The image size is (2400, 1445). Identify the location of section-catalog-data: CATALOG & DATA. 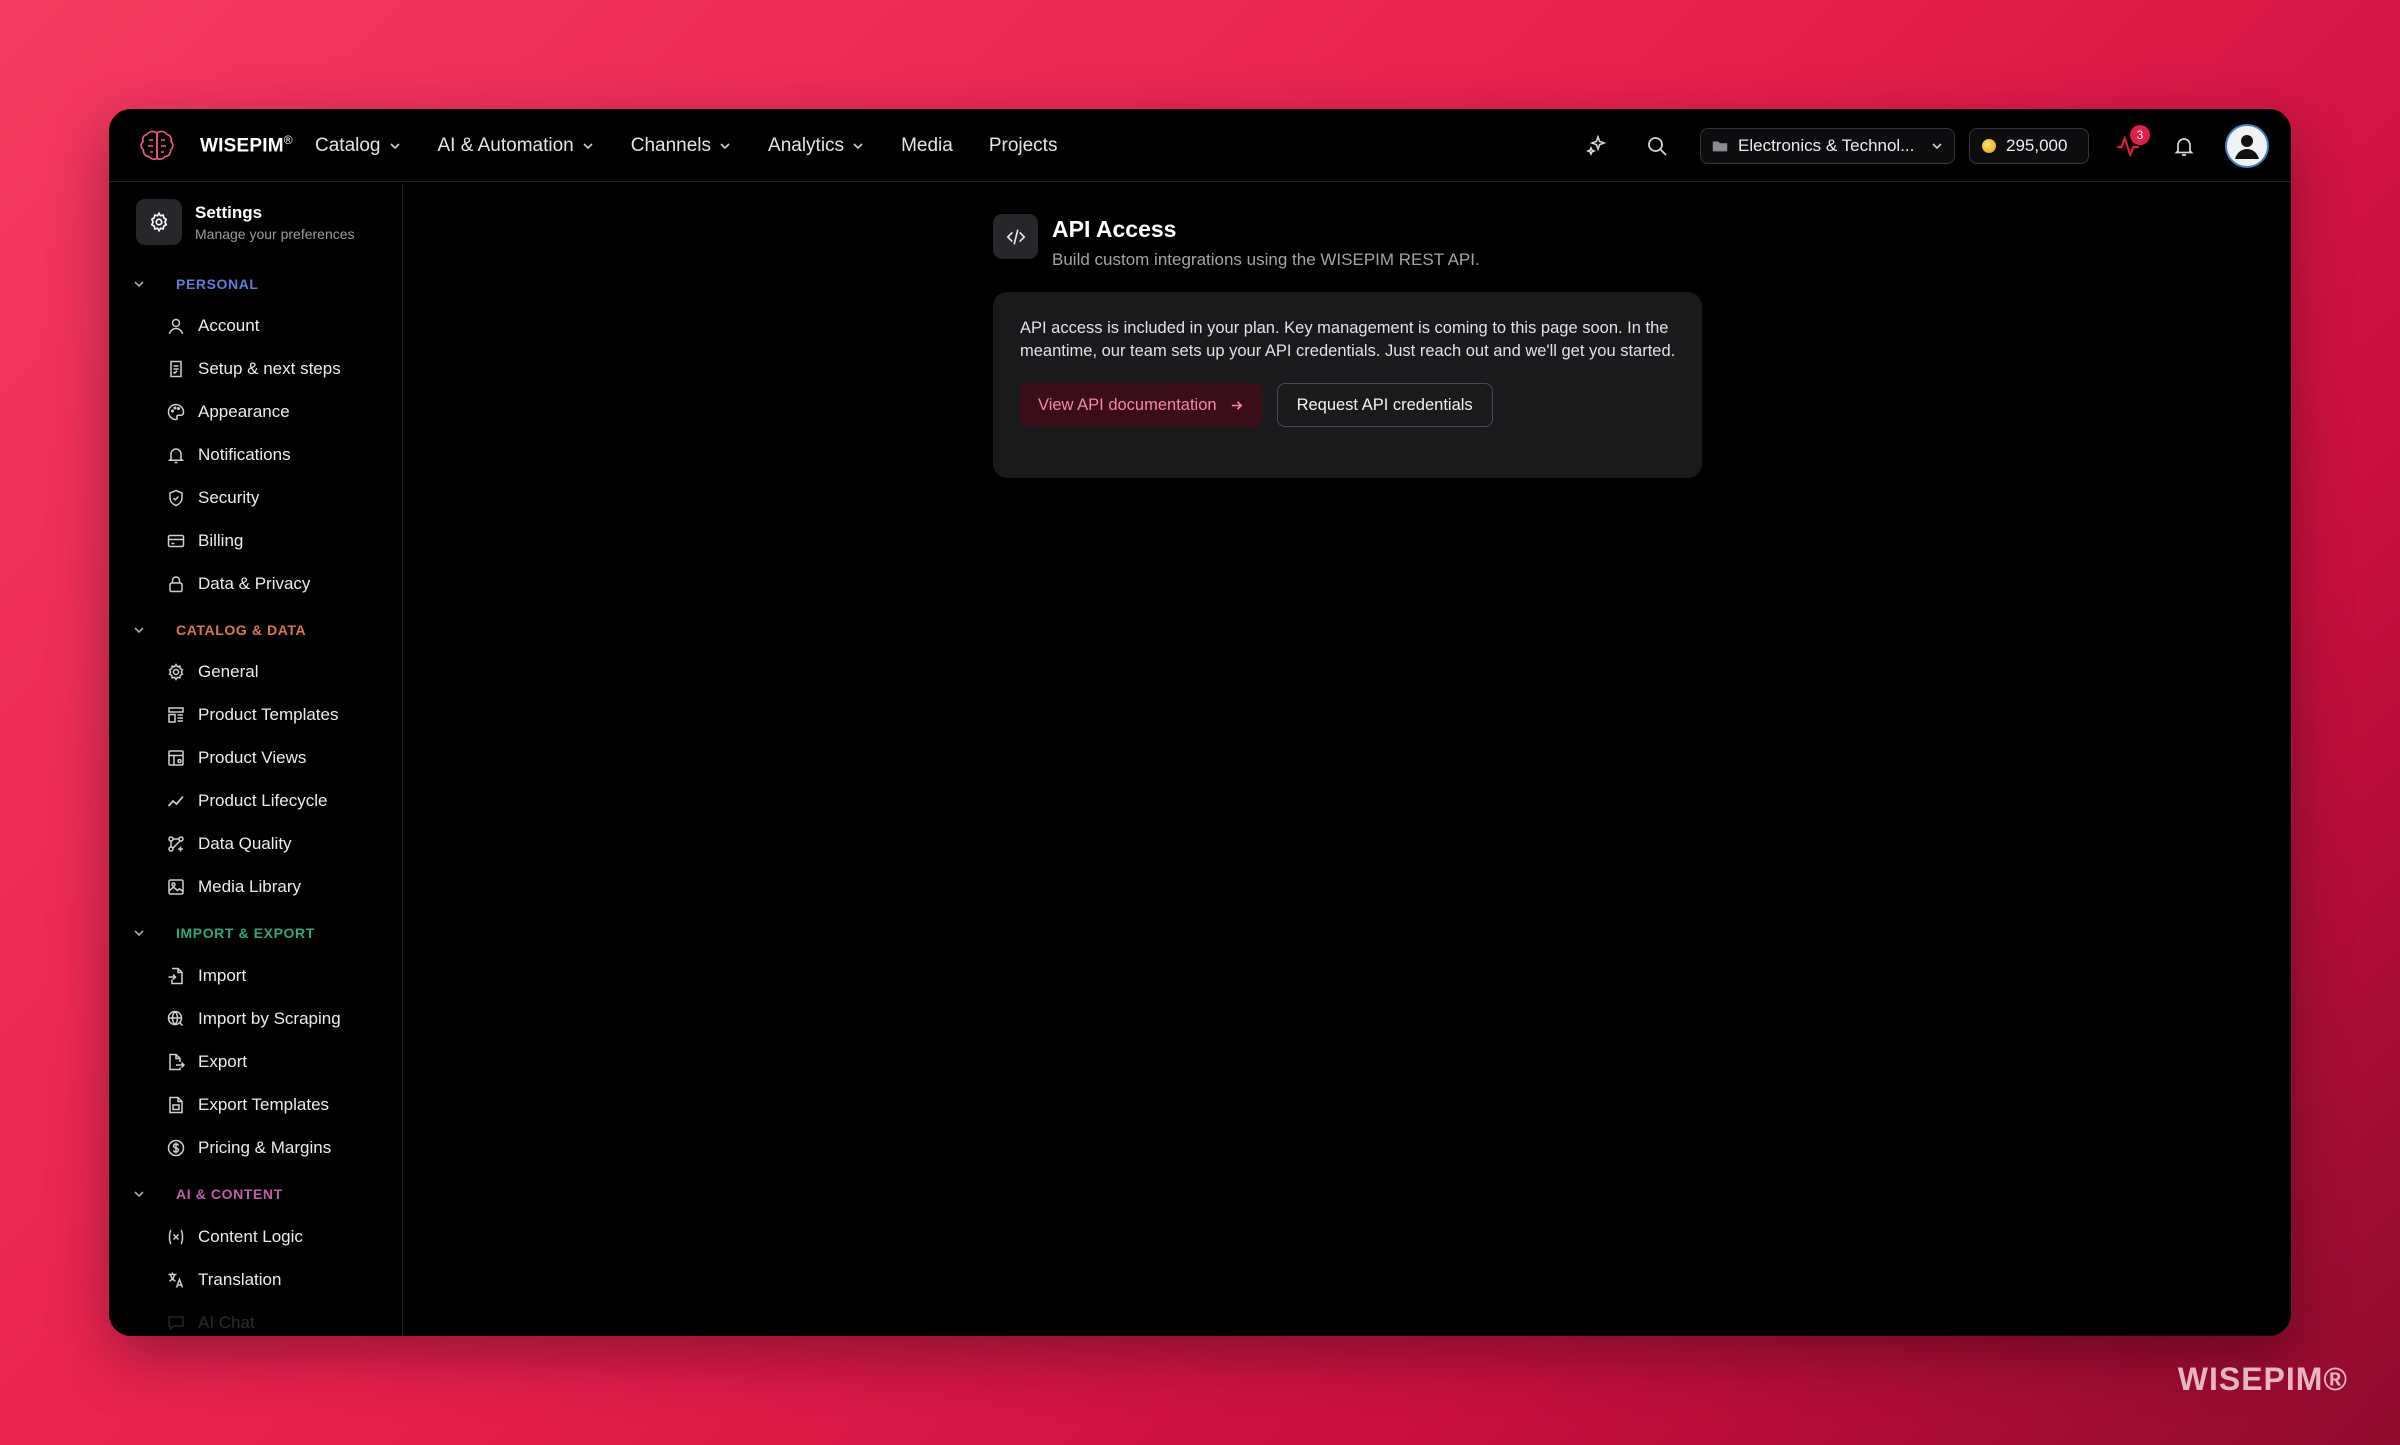
(219, 630).